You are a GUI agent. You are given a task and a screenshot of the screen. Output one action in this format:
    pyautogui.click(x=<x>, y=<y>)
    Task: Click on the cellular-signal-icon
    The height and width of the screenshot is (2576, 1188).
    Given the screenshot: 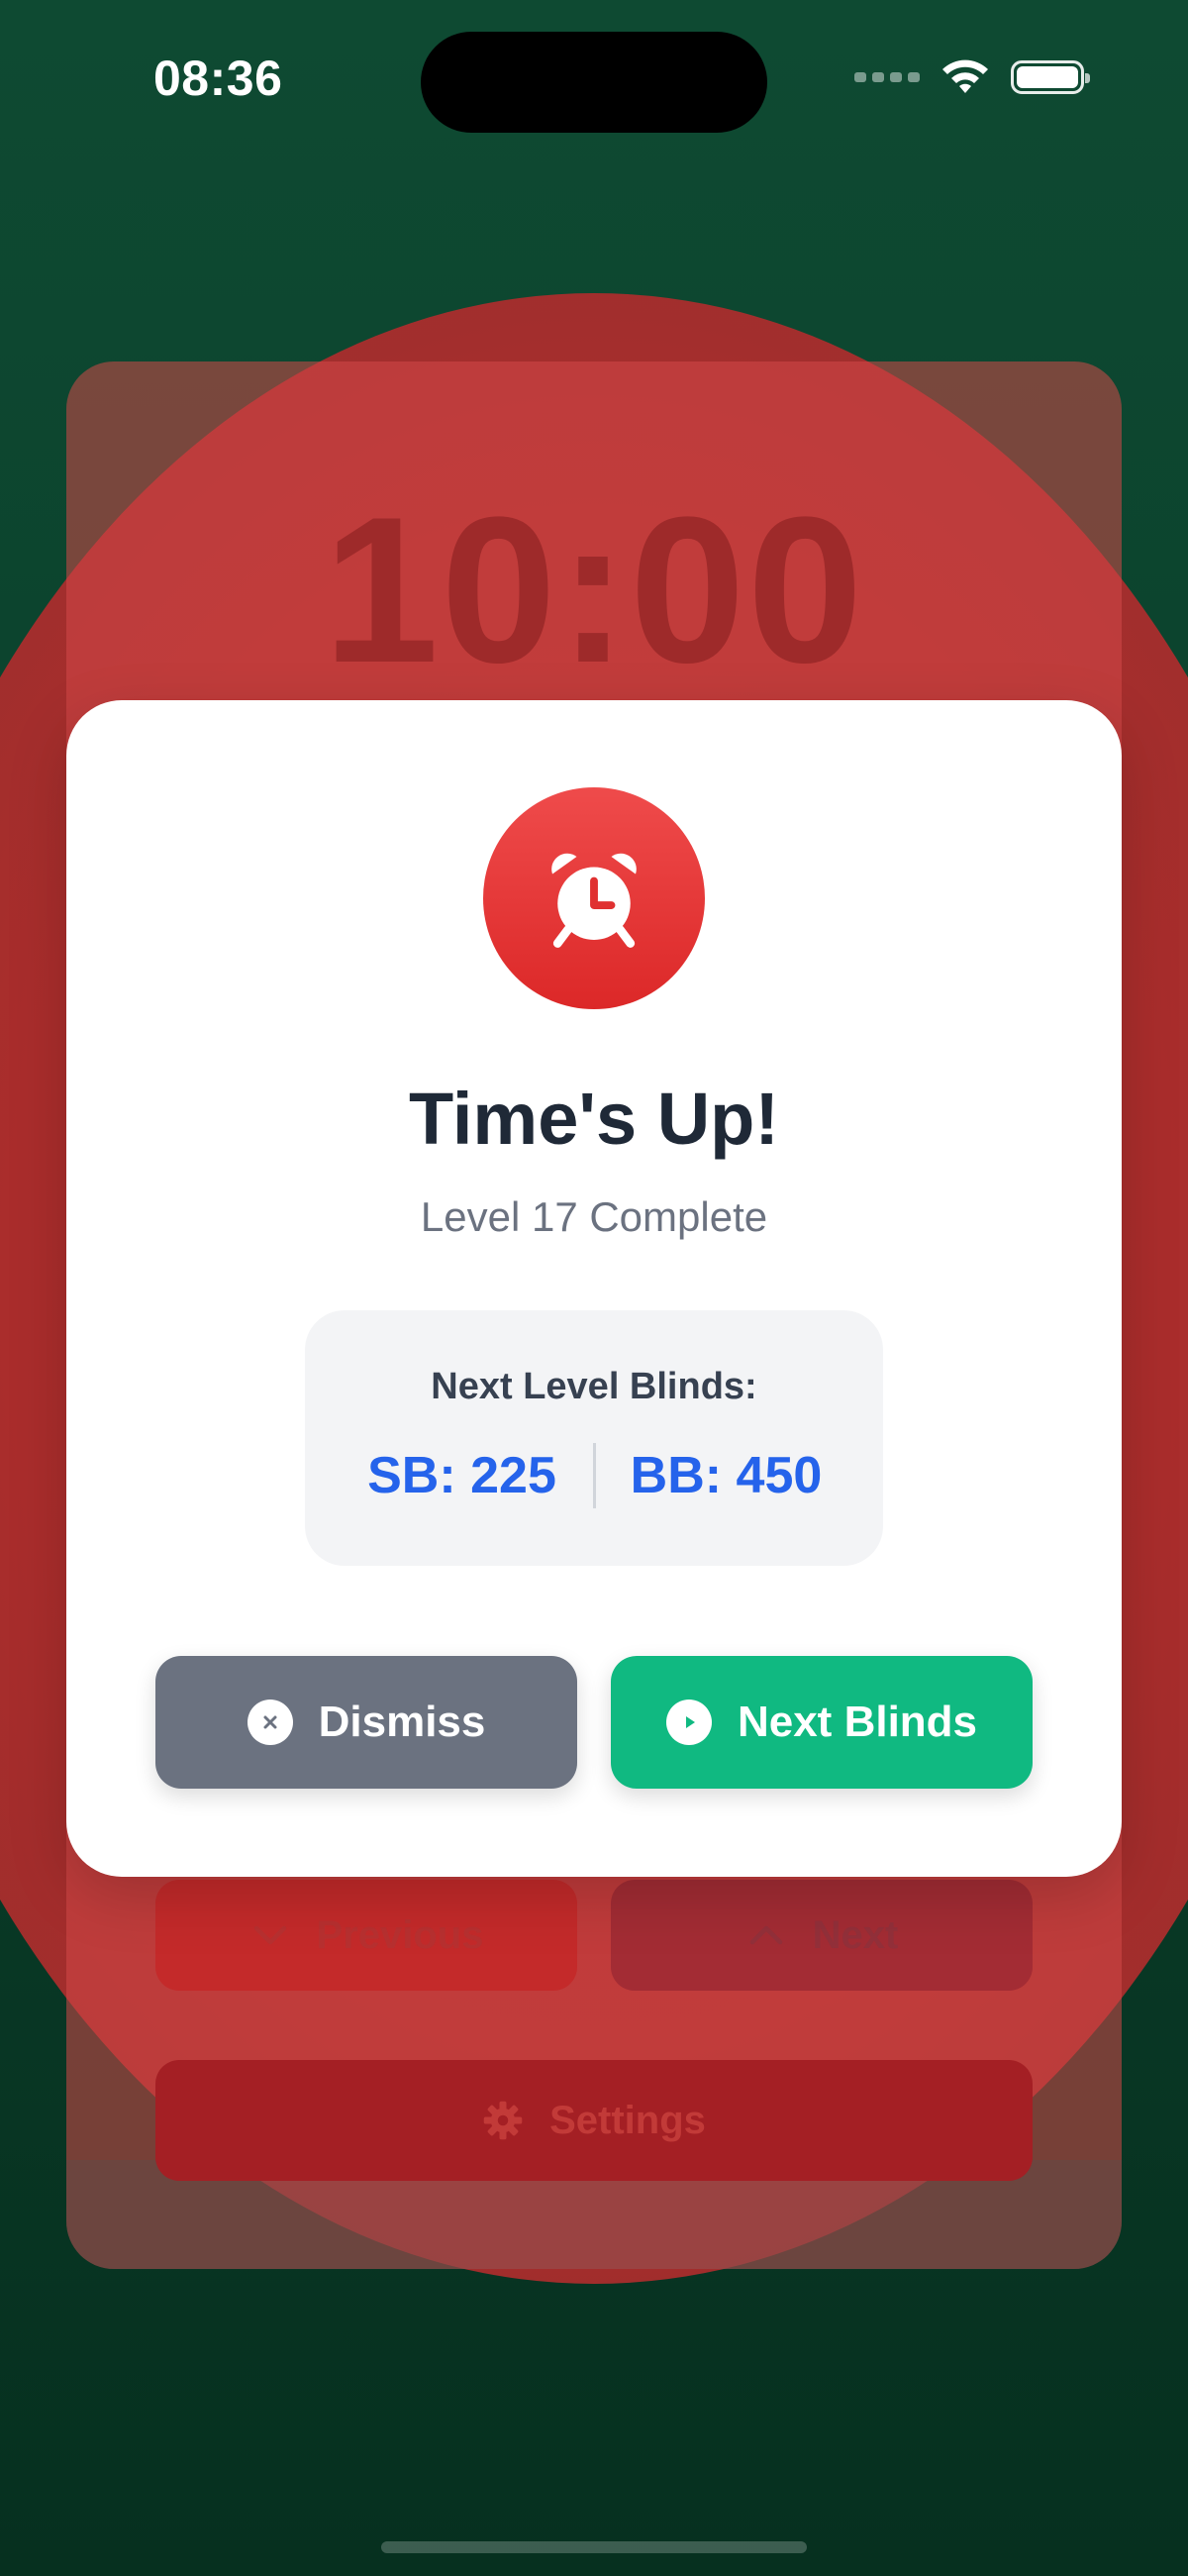 What is the action you would take?
    pyautogui.click(x=887, y=77)
    